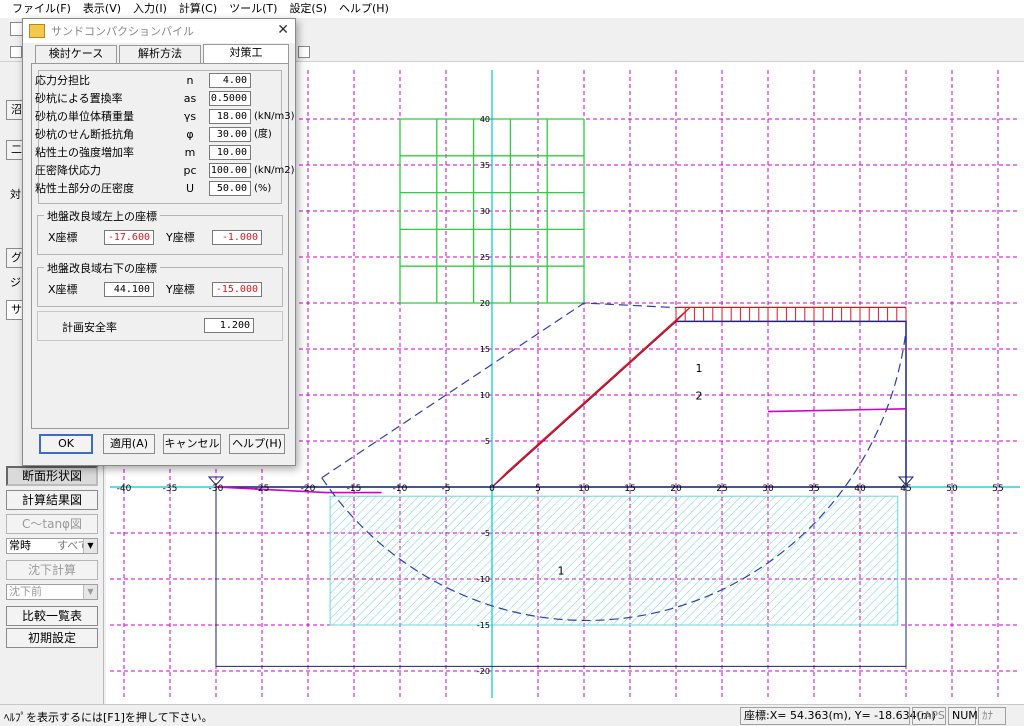 The height and width of the screenshot is (726, 1024). I want to click on param-label: 砂杭のせん断抵抗角, so click(84, 134).